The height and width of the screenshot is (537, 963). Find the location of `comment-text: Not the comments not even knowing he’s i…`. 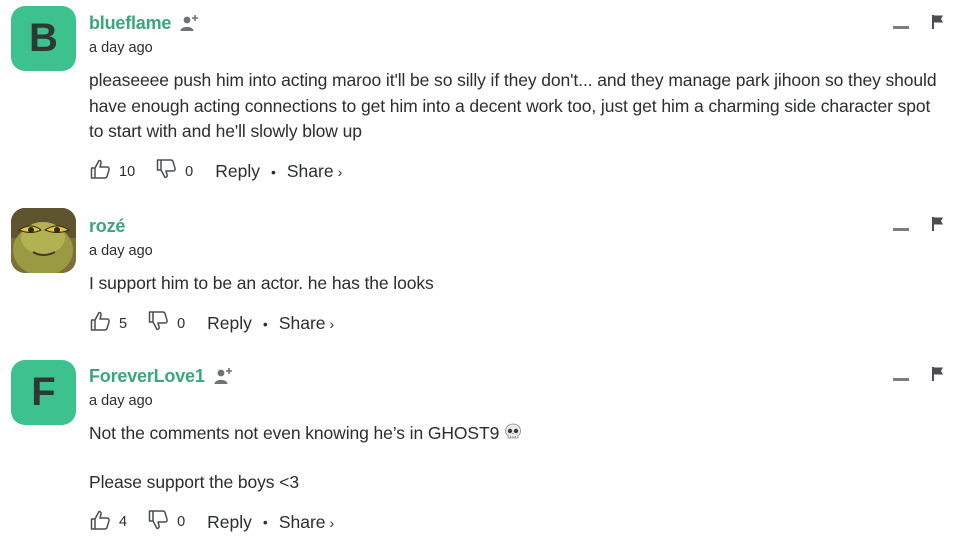

comment-text: Not the comments not even knowing he’s i… is located at coordinates (516, 458).